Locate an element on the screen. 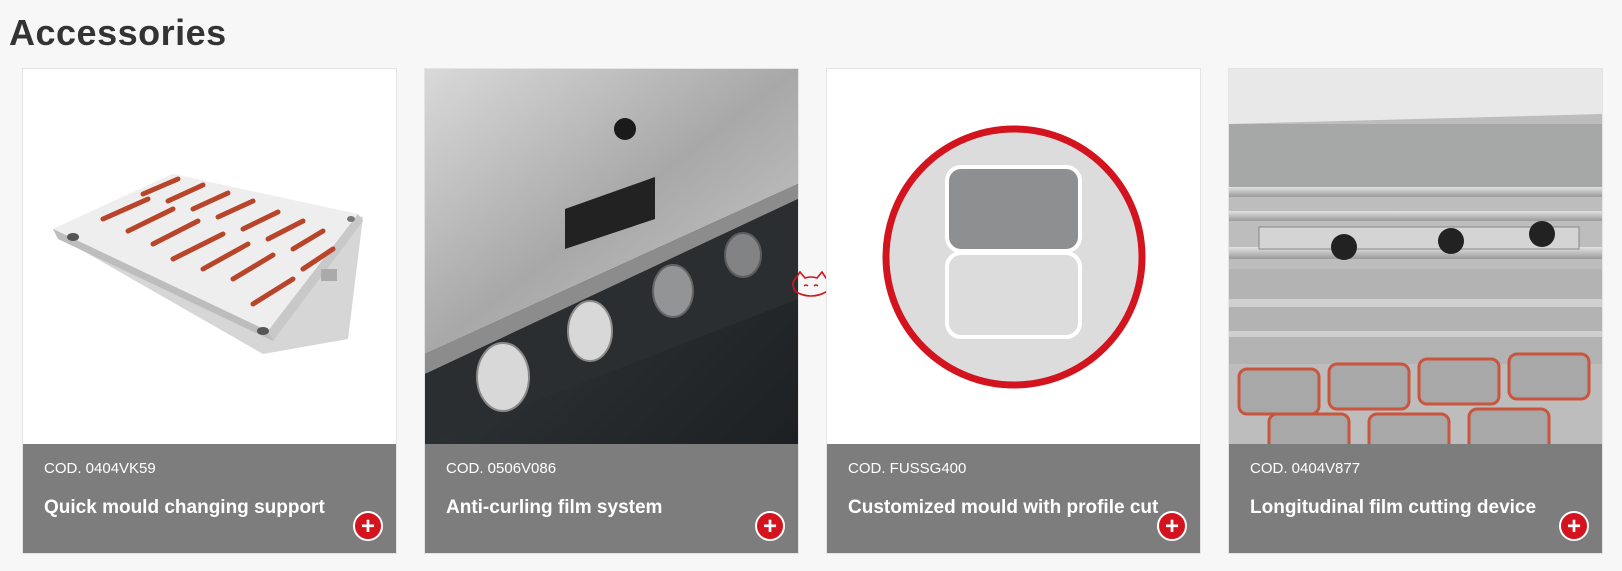 This screenshot has width=1622, height=571. product-name: Customized mould with profile cut is located at coordinates (1003, 508).